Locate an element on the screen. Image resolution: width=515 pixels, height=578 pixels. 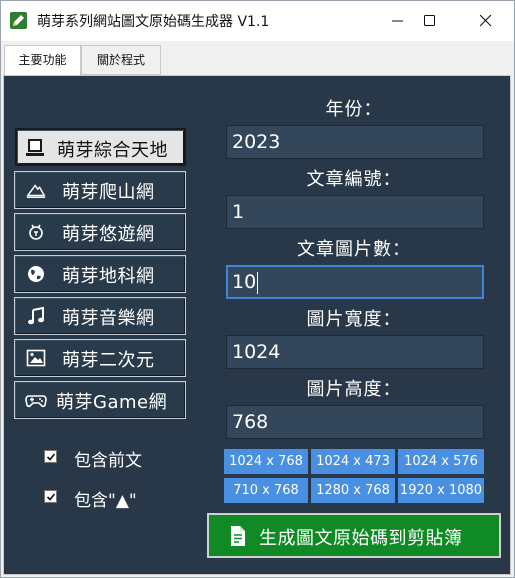
site-button-label: 萌芽悠遊網 is located at coordinates (108, 234).